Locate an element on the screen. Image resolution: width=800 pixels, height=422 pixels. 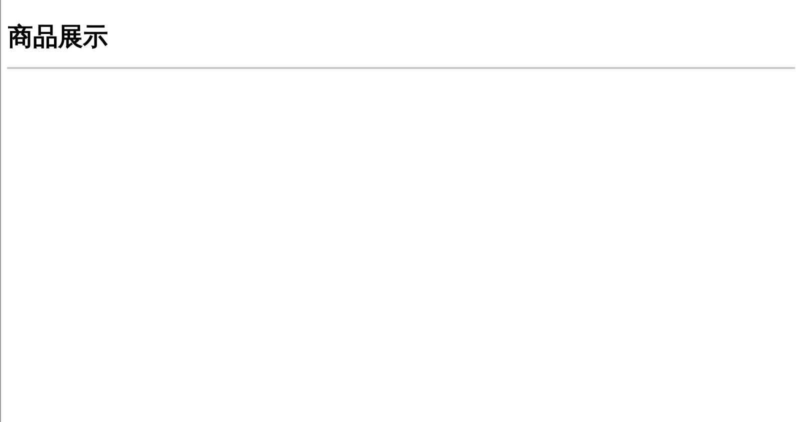
page-heading: 商品展示 is located at coordinates (58, 37).